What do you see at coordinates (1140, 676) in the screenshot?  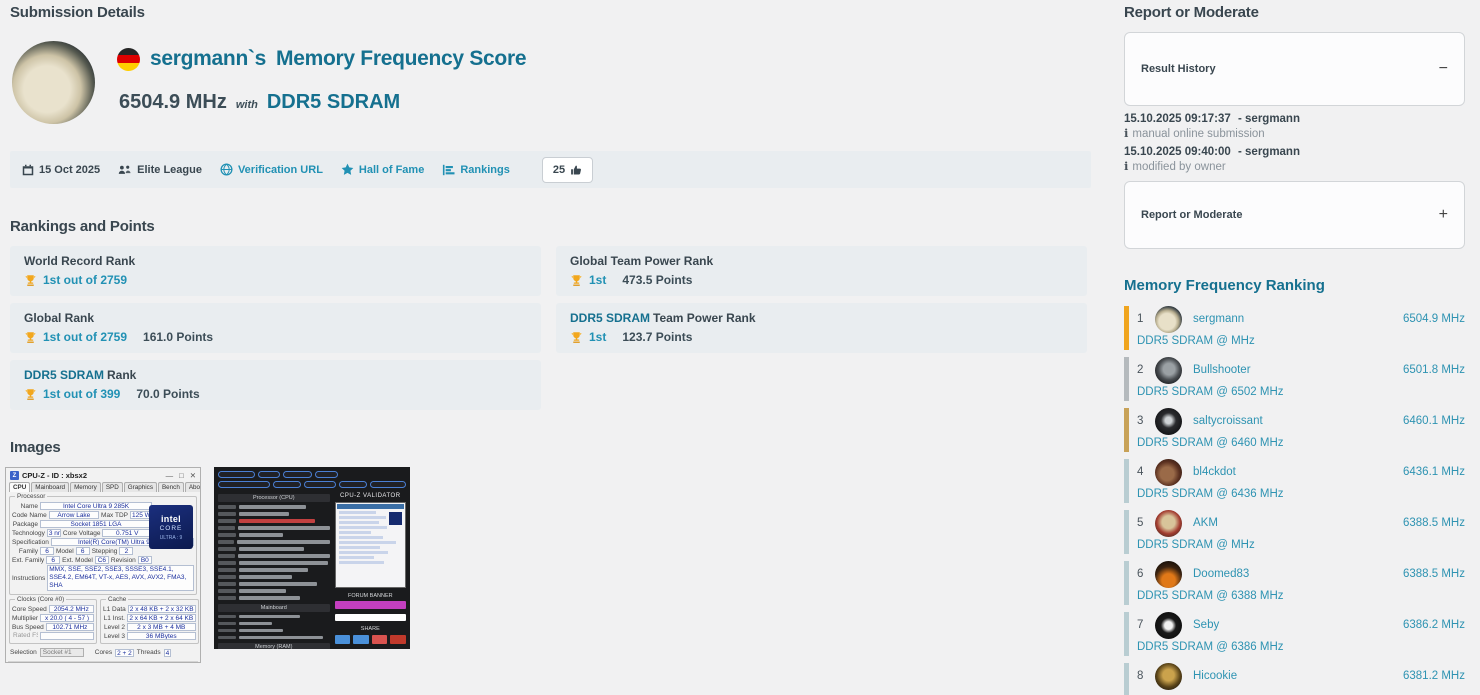 I see `rank-number: 8` at bounding box center [1140, 676].